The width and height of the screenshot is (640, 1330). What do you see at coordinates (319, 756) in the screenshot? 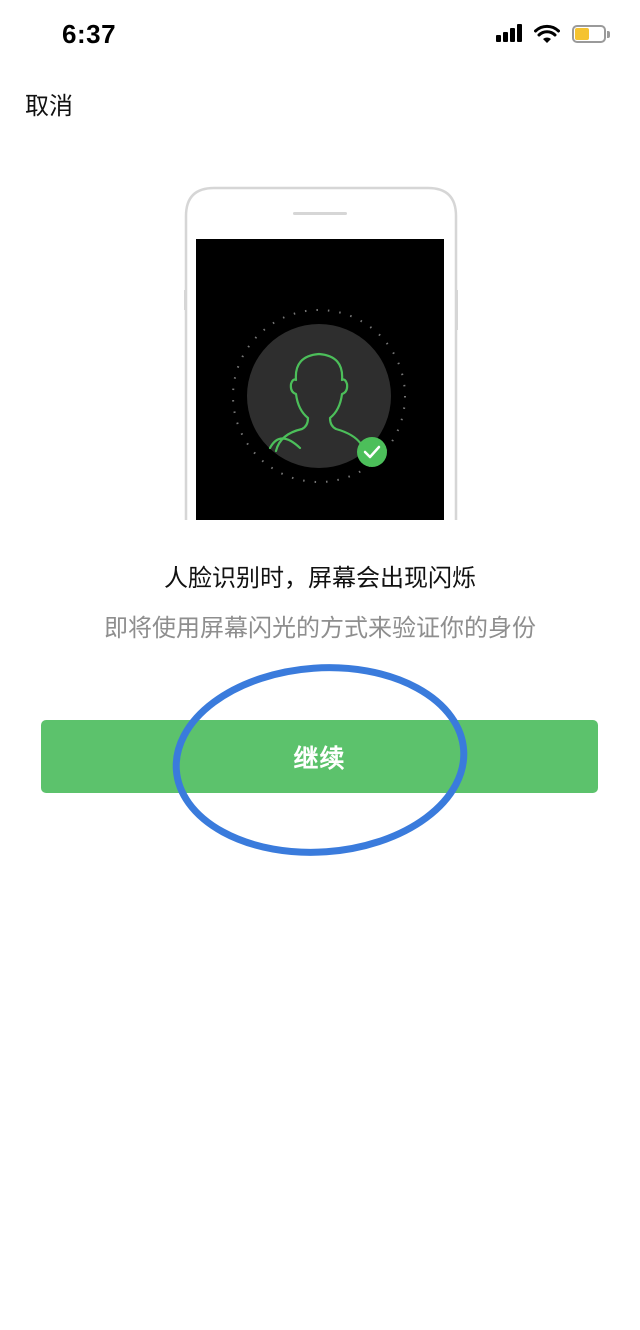
I see `continue-button: 继续` at bounding box center [319, 756].